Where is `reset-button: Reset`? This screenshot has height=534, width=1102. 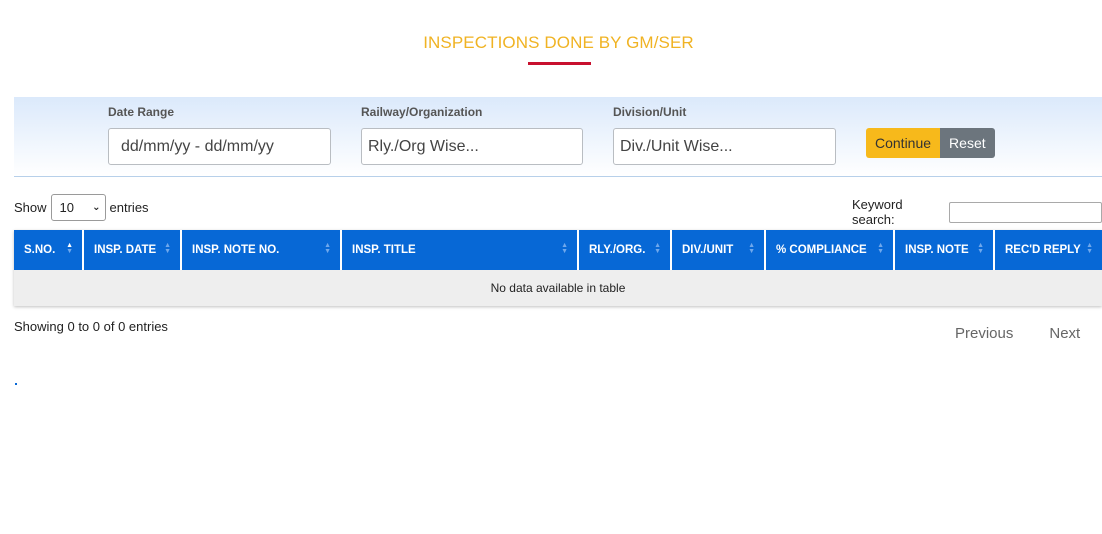 reset-button: Reset is located at coordinates (967, 143).